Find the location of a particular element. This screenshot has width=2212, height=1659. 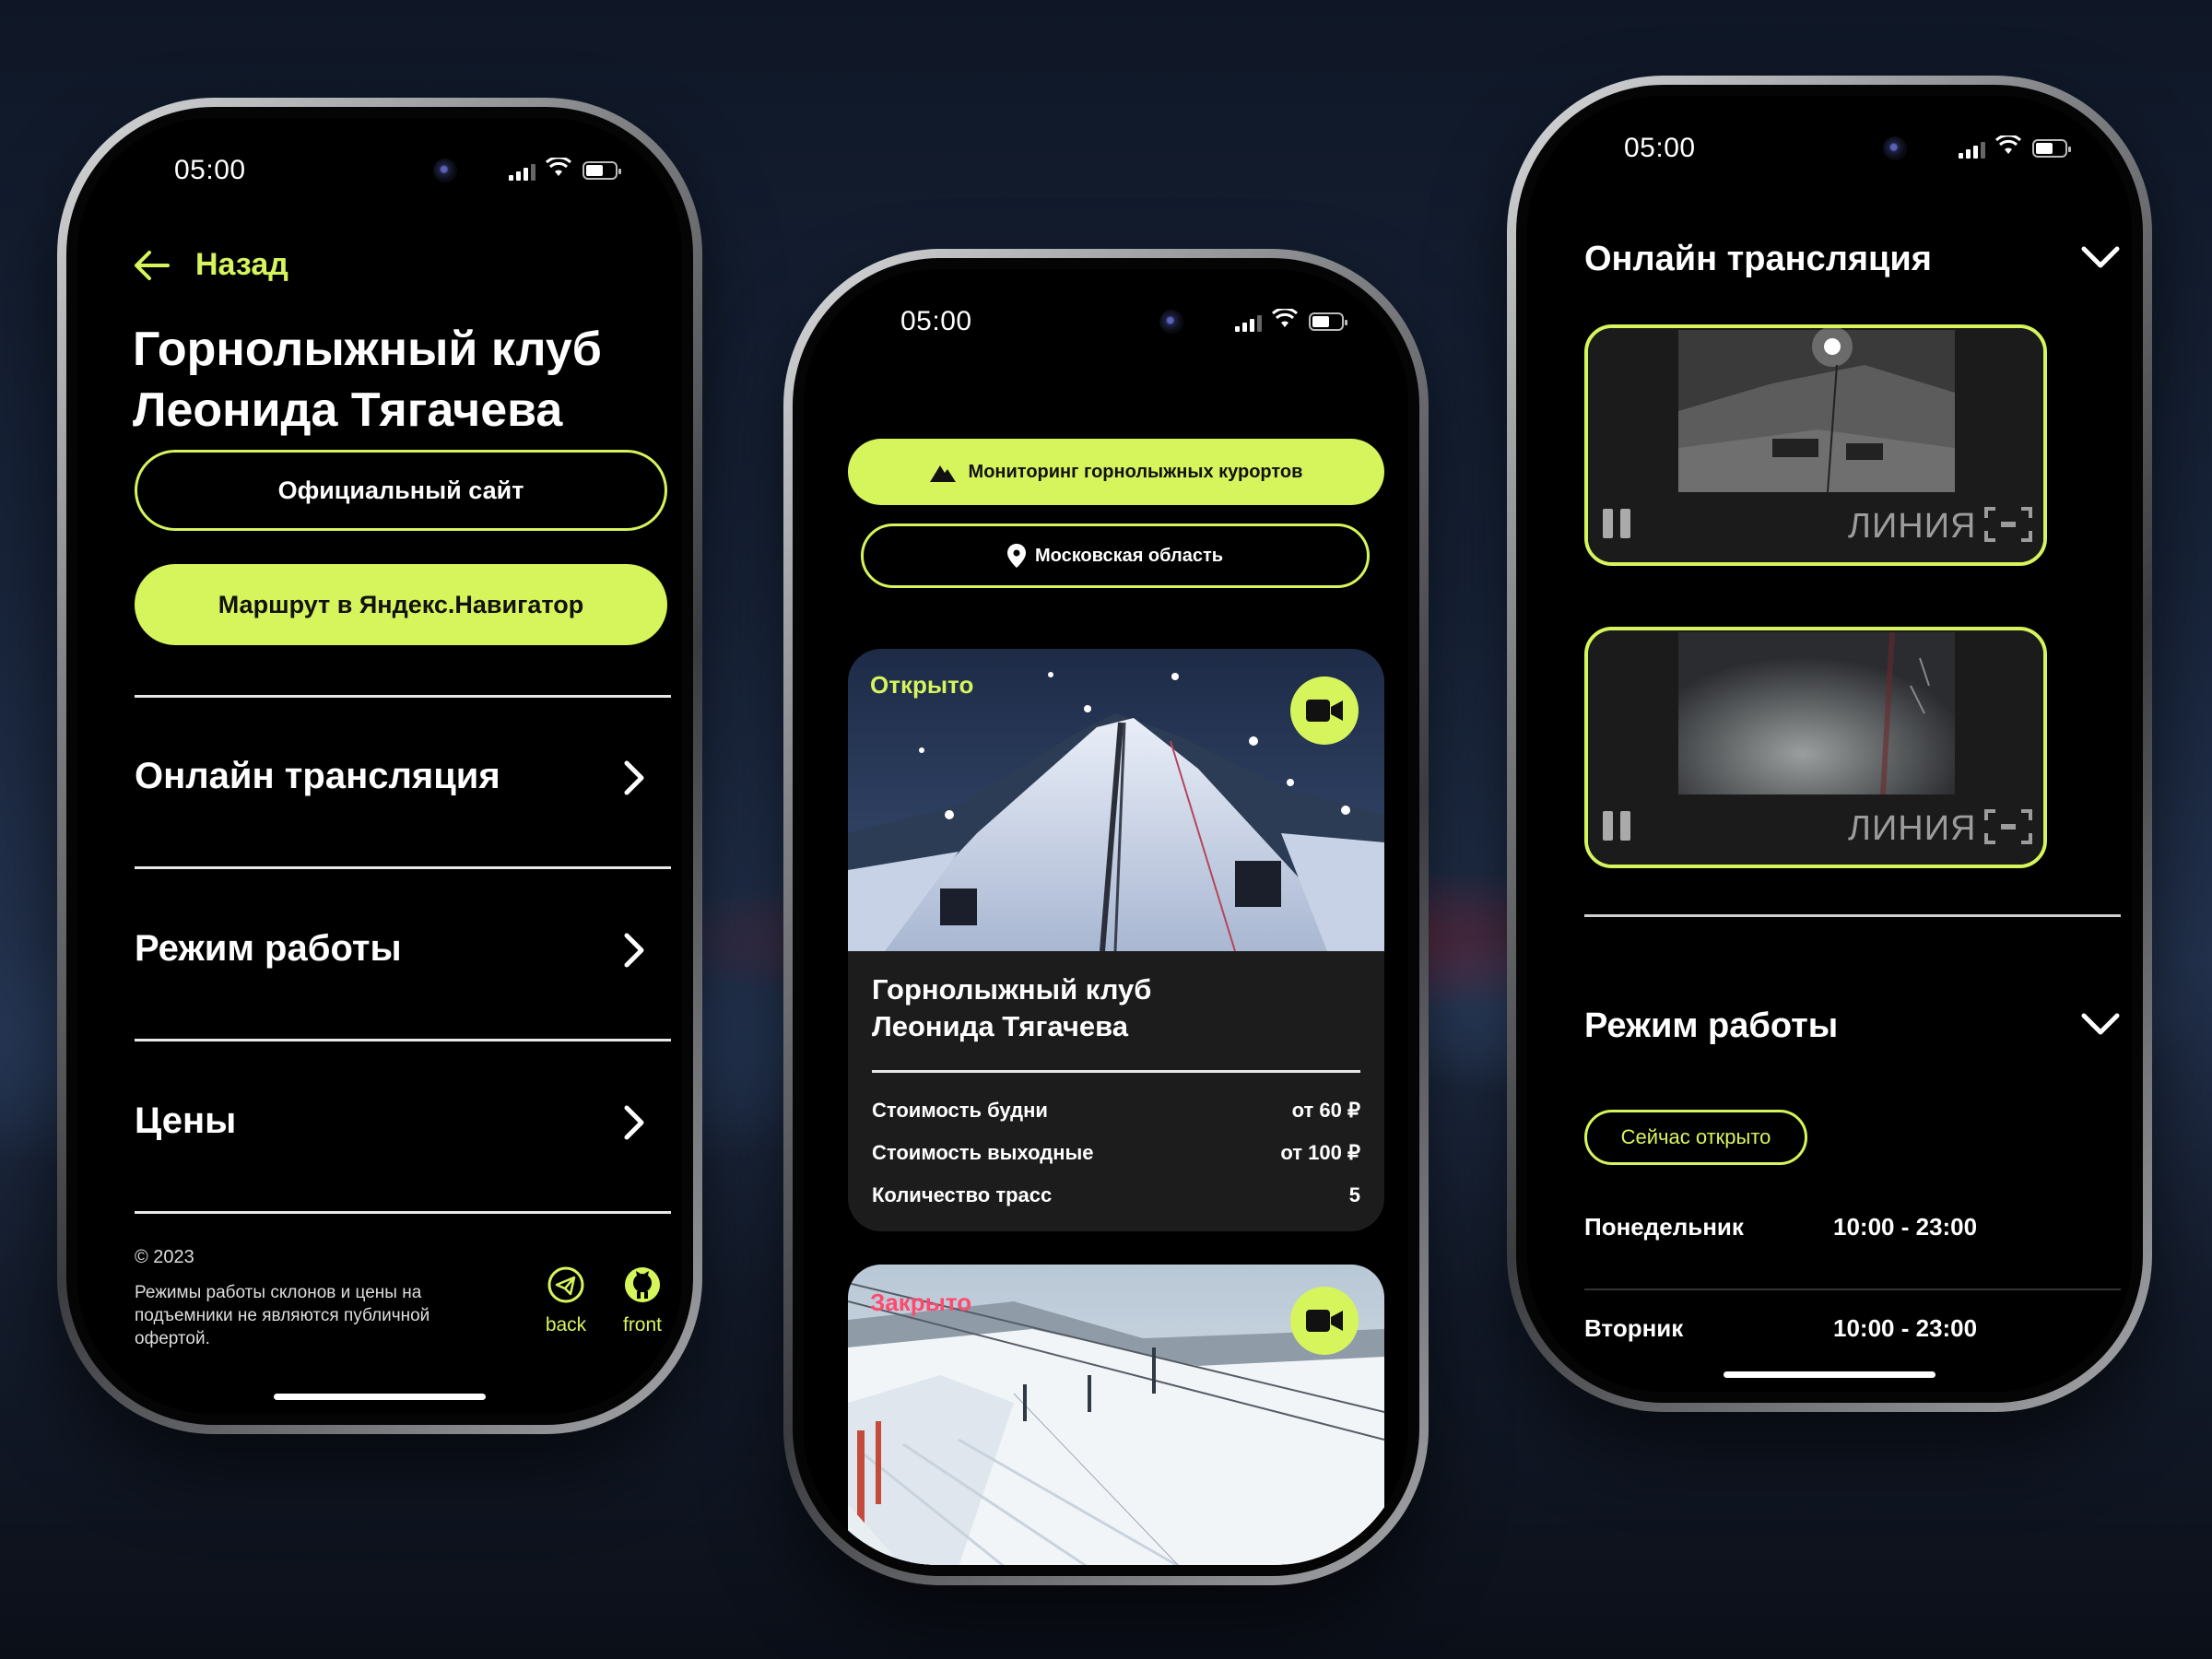

resort-photo: Открыто is located at coordinates (1116, 800).